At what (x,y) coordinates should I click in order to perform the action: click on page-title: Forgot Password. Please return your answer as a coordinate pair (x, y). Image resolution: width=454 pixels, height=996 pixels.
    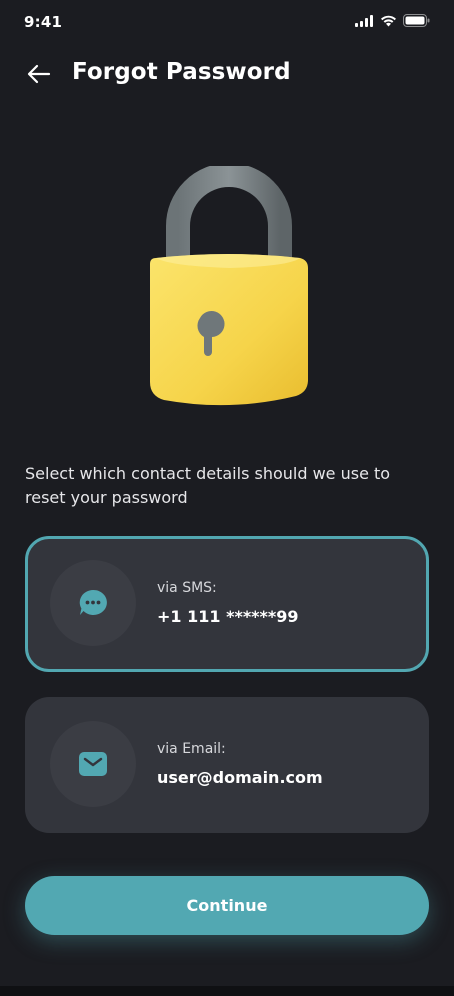
    Looking at the image, I should click on (181, 72).